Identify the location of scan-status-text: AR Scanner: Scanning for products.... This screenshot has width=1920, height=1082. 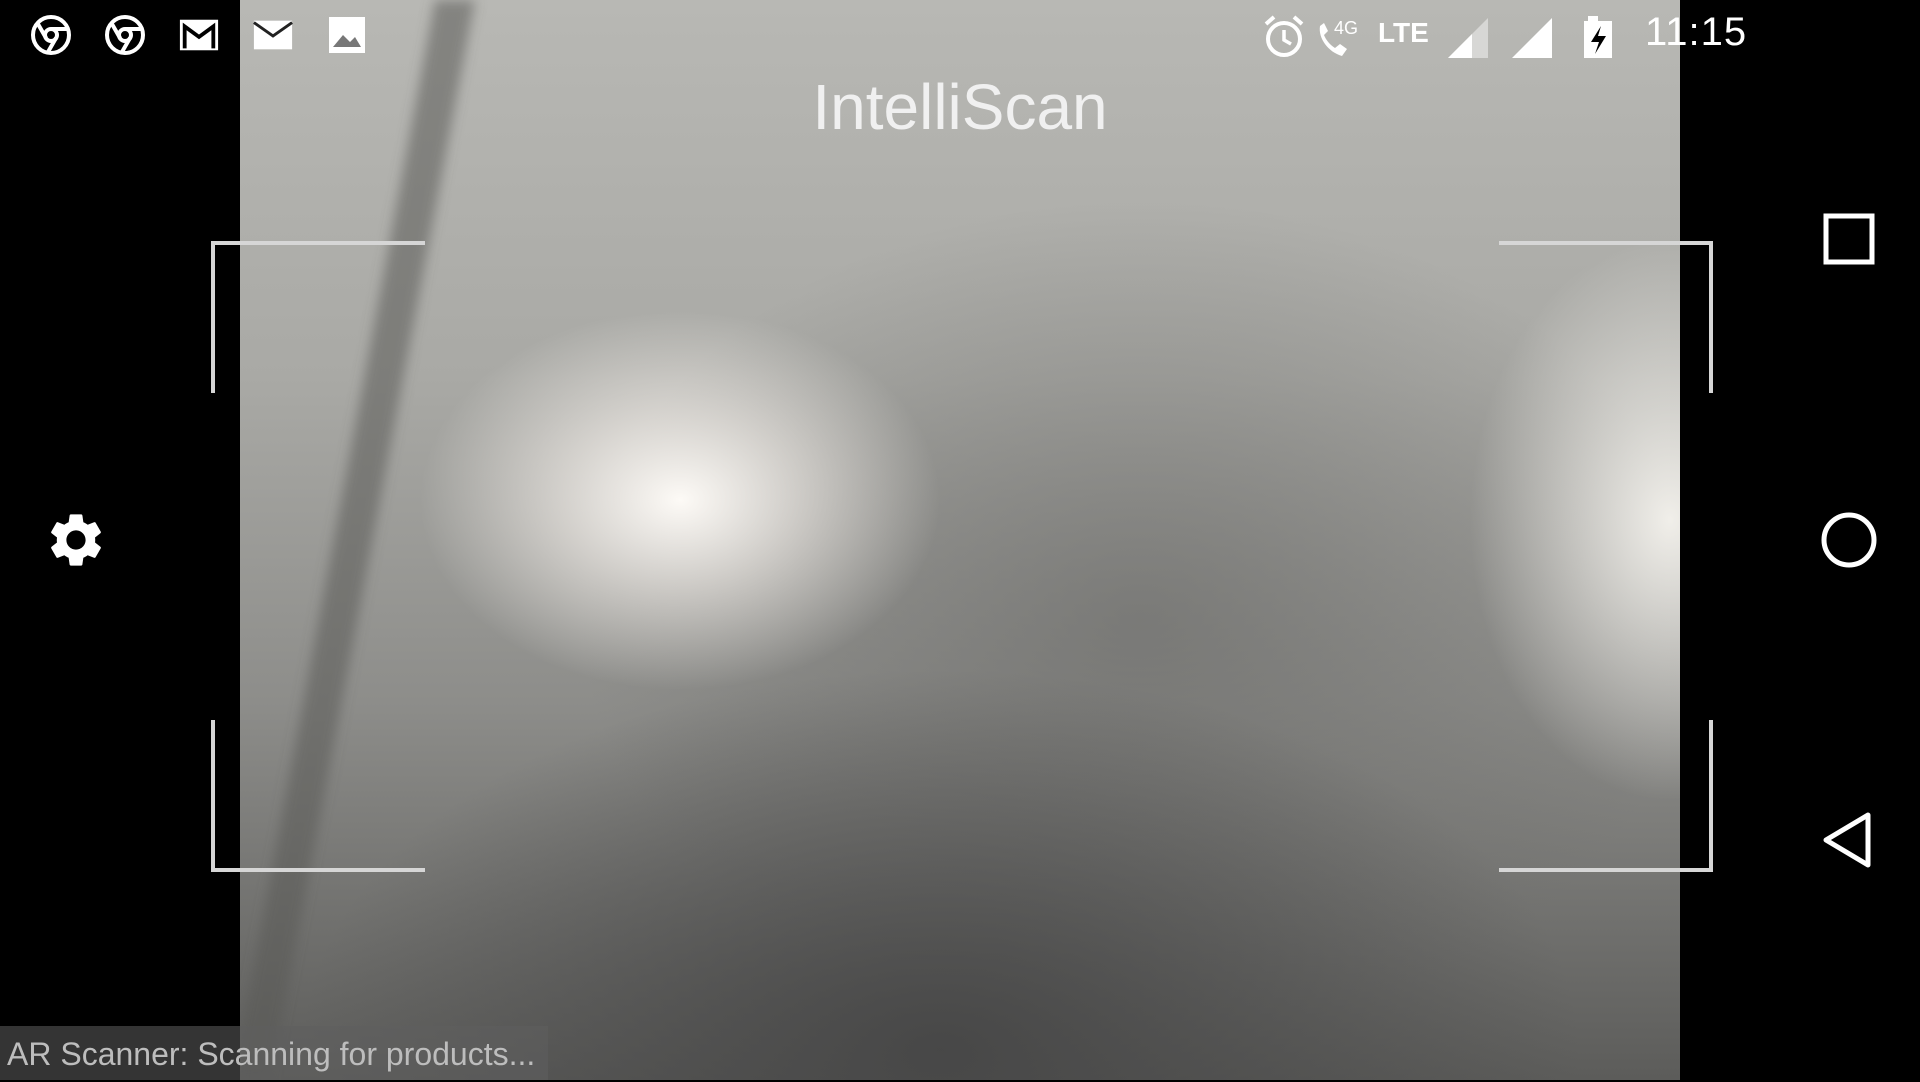
(274, 1053).